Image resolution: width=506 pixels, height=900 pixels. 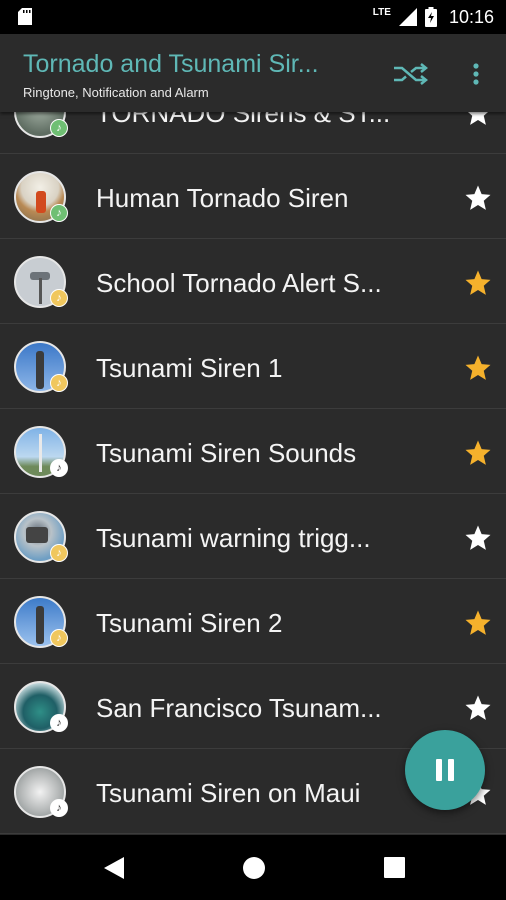 What do you see at coordinates (226, 453) in the screenshot?
I see `sound-title: Tsunami Siren Sounds` at bounding box center [226, 453].